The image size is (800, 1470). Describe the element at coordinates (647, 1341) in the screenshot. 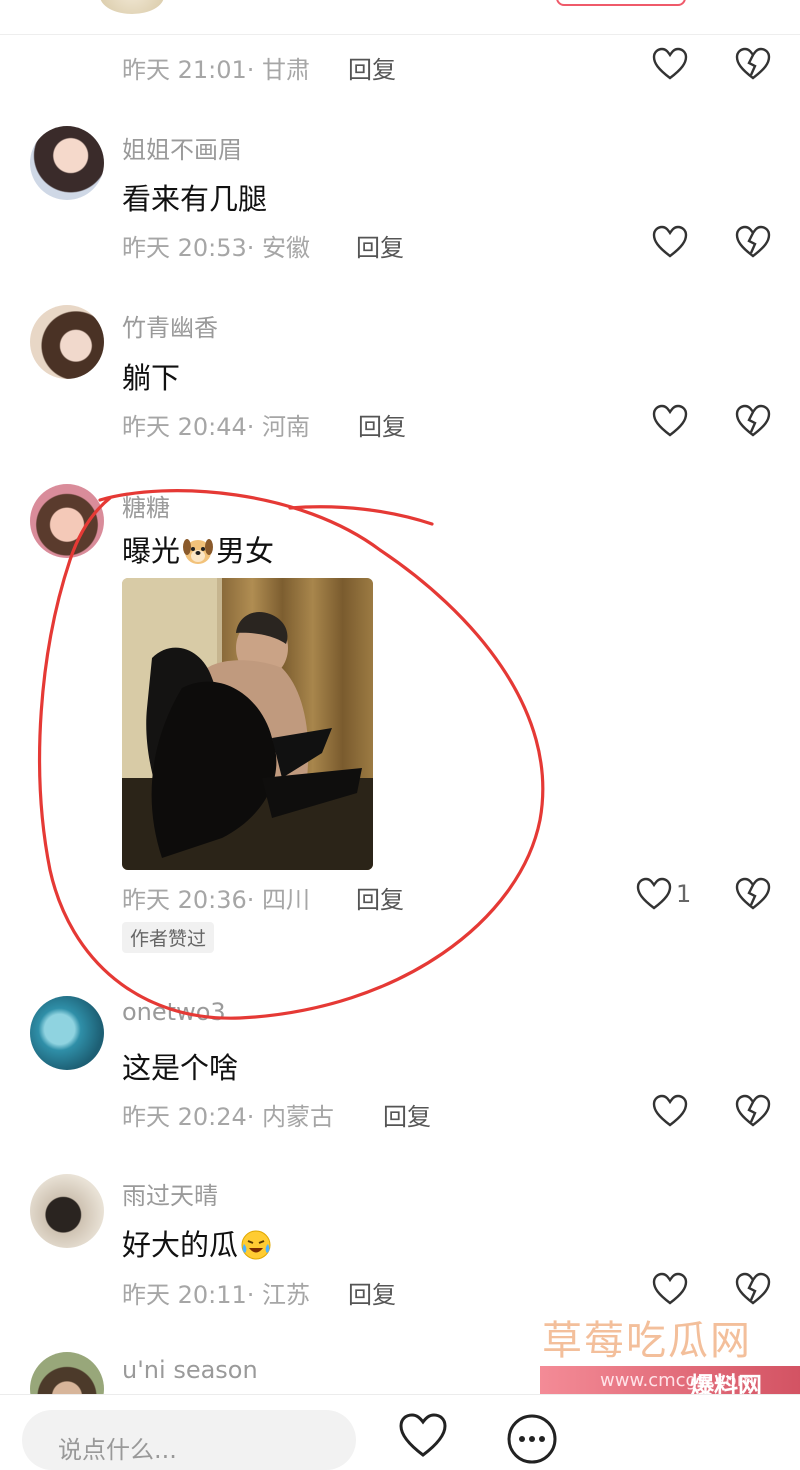

I see `site-watermark: 草莓吃瓜网` at that location.